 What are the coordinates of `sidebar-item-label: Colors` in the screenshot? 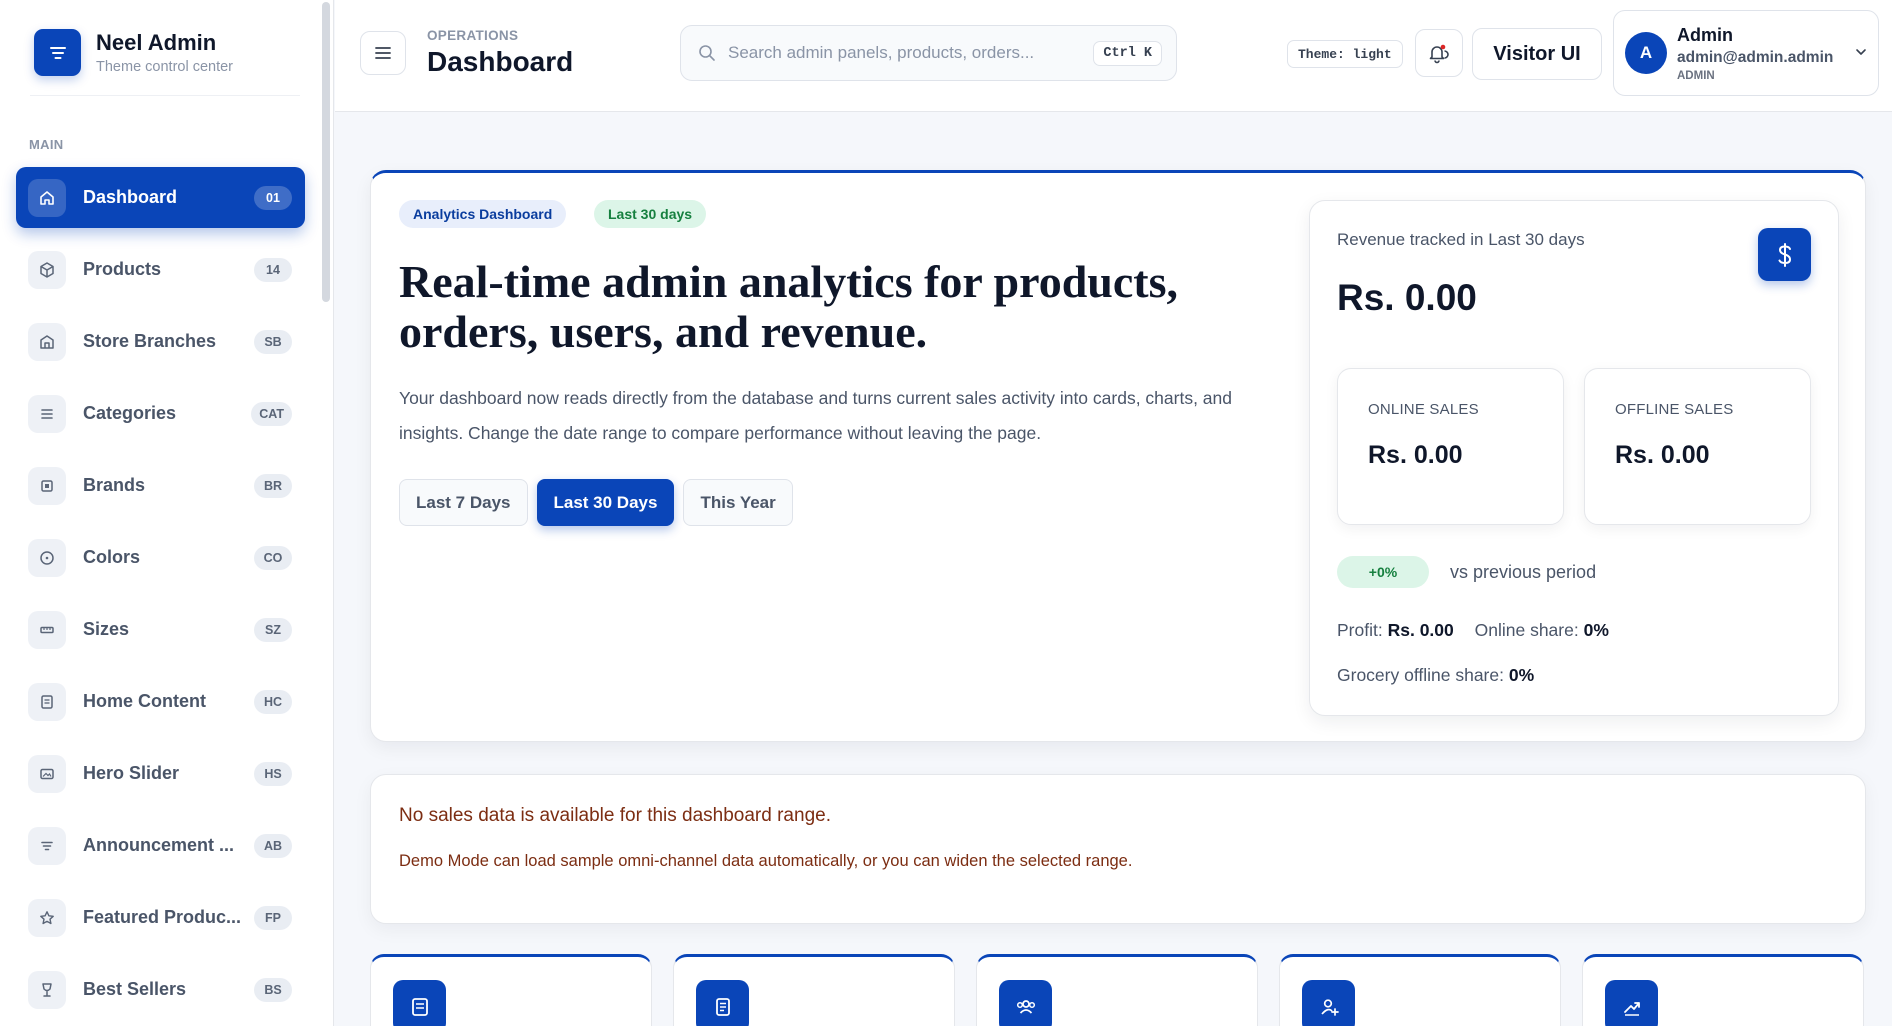 It's located at (112, 557).